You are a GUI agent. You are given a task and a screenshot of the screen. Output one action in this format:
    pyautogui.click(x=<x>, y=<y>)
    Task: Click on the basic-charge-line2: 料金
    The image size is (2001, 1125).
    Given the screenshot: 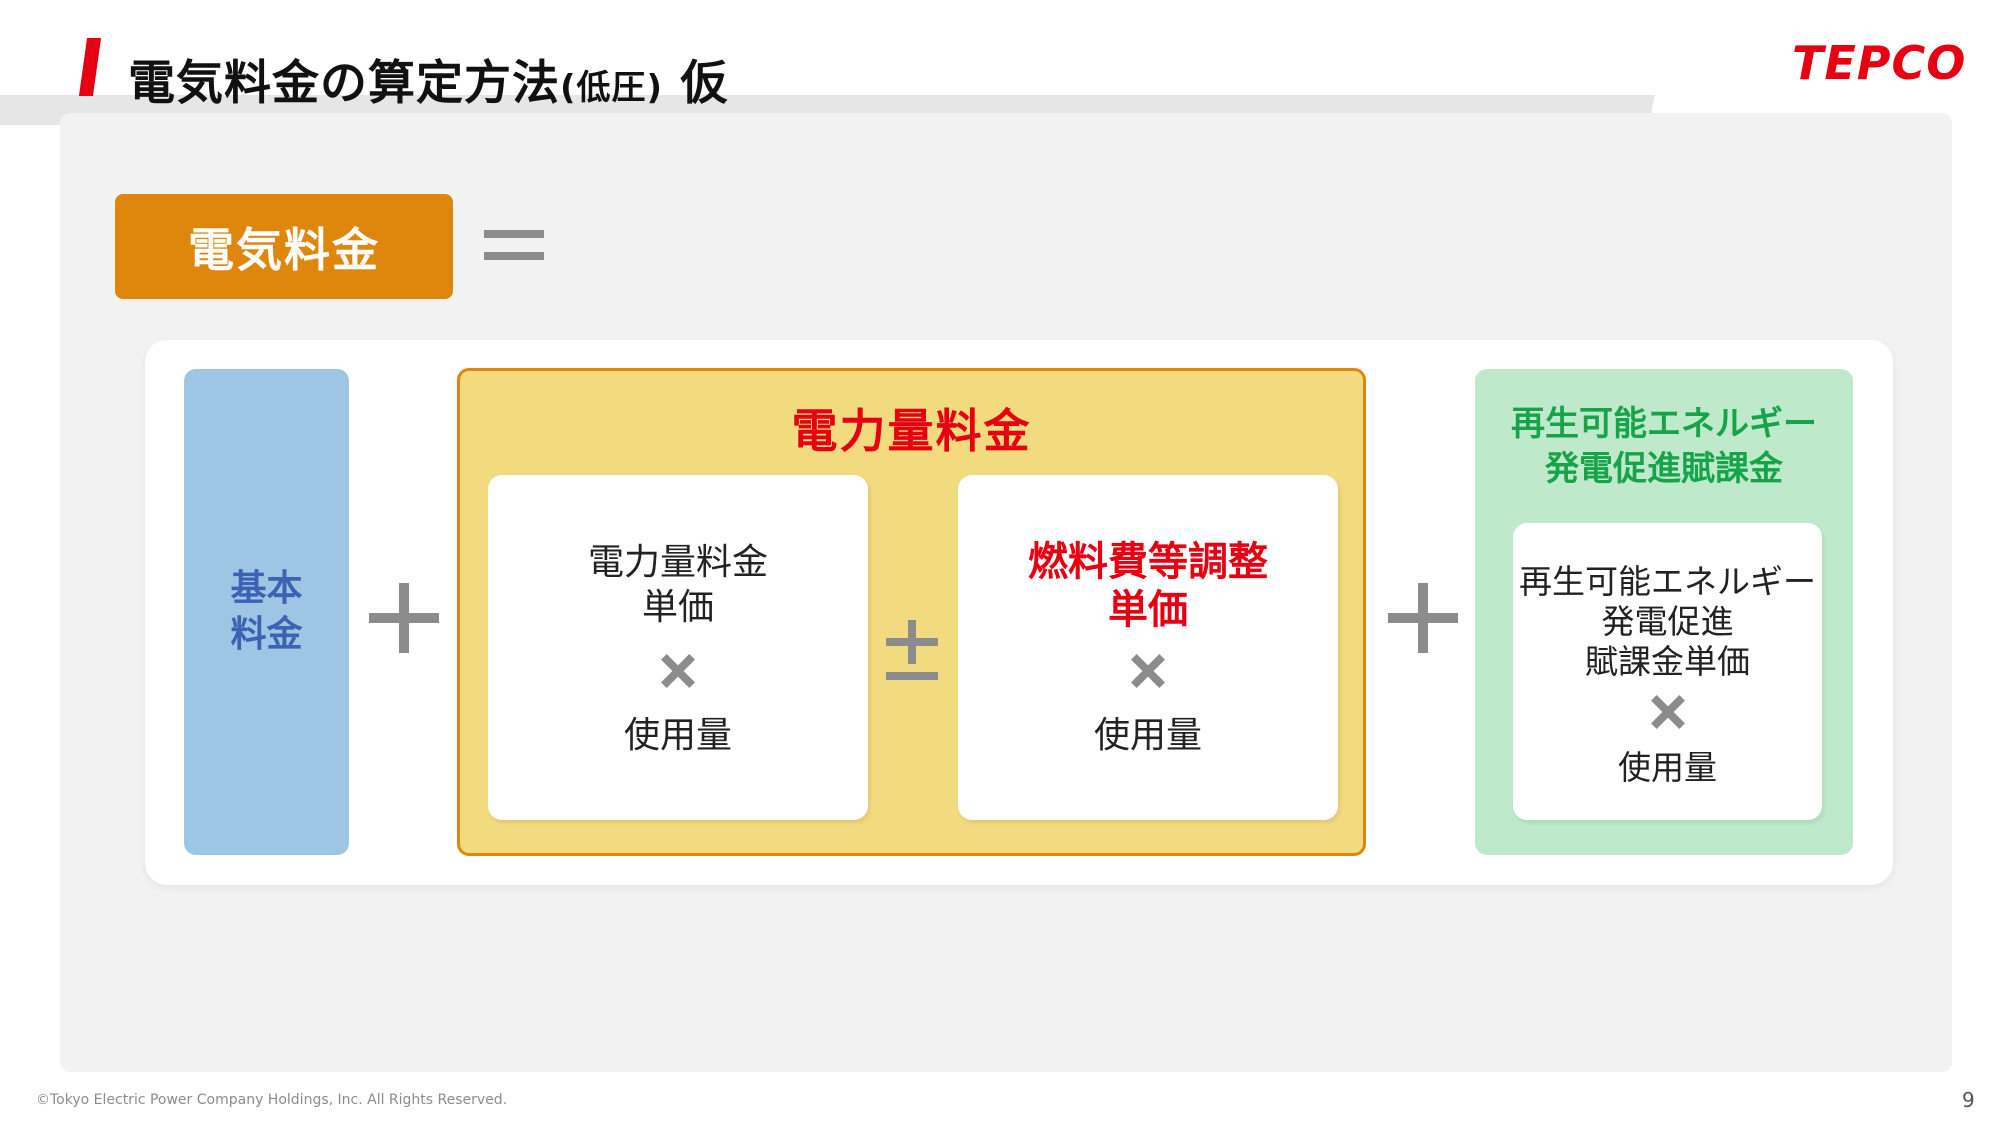 What is the action you would take?
    pyautogui.click(x=266, y=634)
    